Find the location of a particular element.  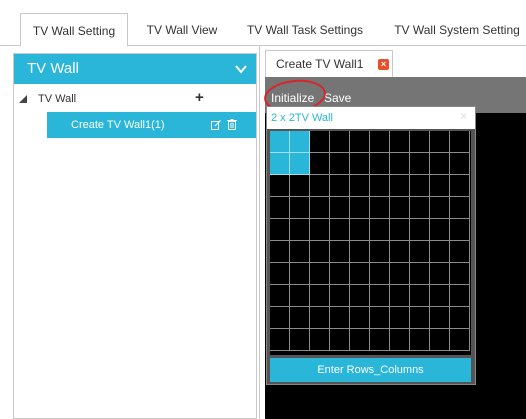

tree-item-create-tv-wall: Create TV Wall1(1) is located at coordinates (151, 125).